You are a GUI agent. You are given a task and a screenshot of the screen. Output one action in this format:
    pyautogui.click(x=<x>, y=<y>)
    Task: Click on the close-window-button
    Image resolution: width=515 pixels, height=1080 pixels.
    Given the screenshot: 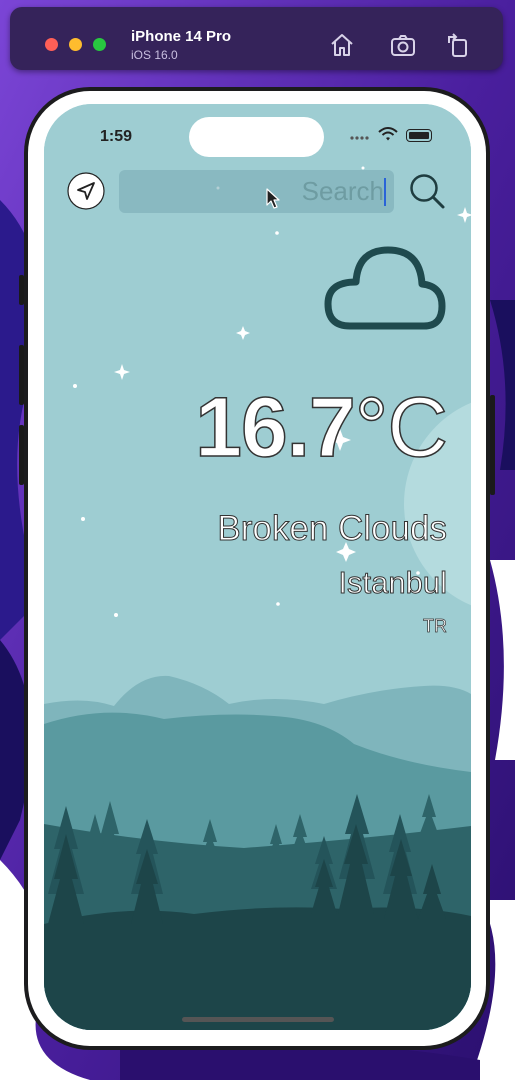 What is the action you would take?
    pyautogui.click(x=51, y=44)
    